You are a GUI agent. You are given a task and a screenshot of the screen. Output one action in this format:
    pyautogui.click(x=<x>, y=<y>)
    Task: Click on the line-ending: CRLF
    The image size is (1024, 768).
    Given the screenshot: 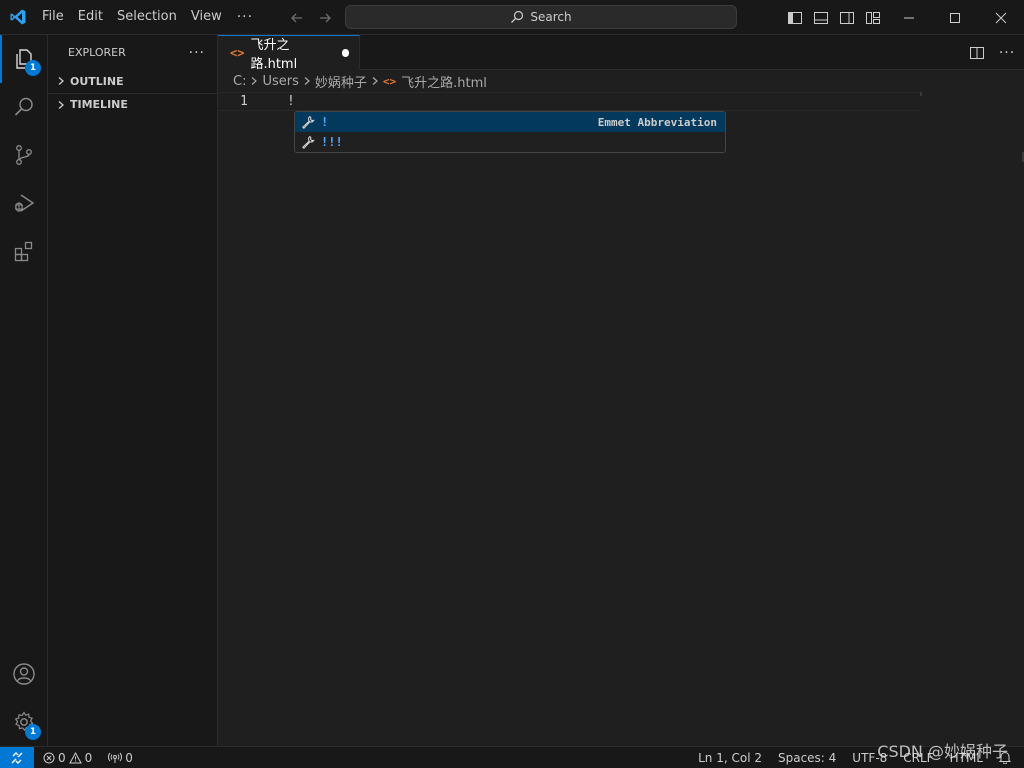 What is the action you would take?
    pyautogui.click(x=918, y=757)
    